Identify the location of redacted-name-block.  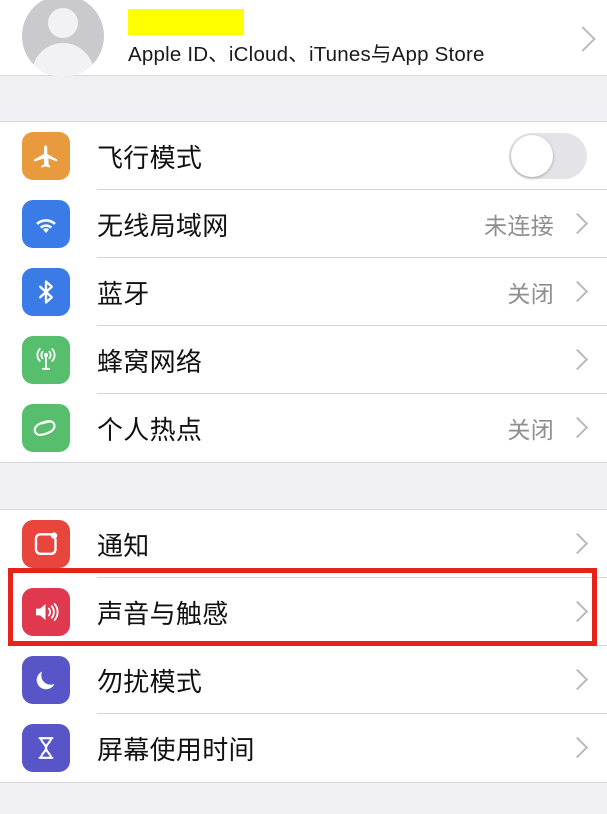
(186, 21).